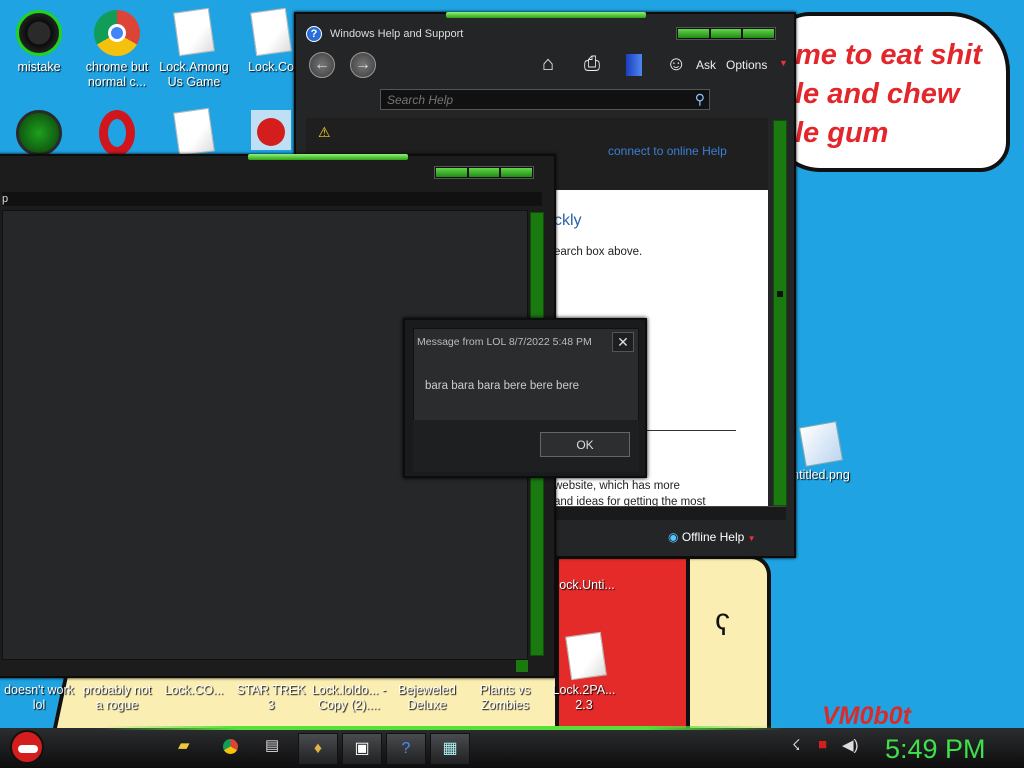 The width and height of the screenshot is (1024, 768). I want to click on desktop-icon-opera, so click(117, 134).